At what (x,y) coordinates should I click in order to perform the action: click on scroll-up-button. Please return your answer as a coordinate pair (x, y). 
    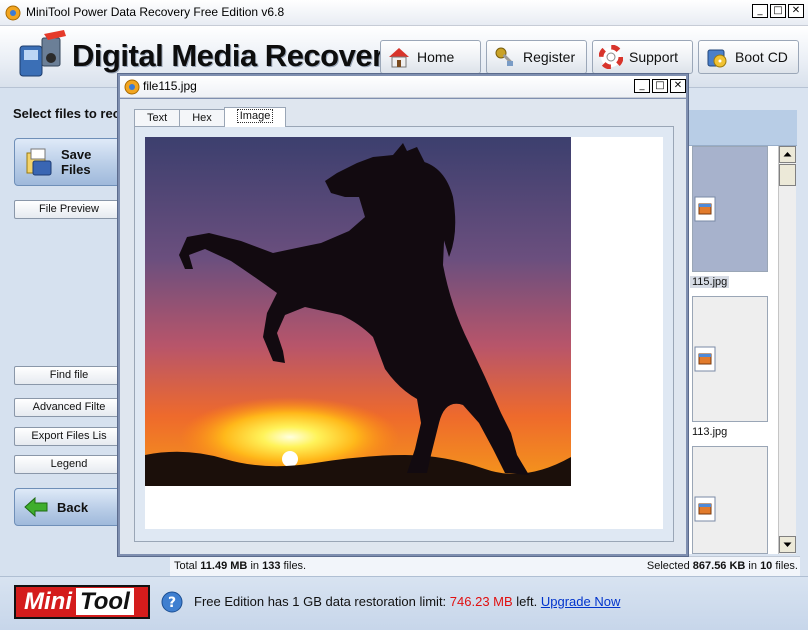
    Looking at the image, I should click on (787, 154).